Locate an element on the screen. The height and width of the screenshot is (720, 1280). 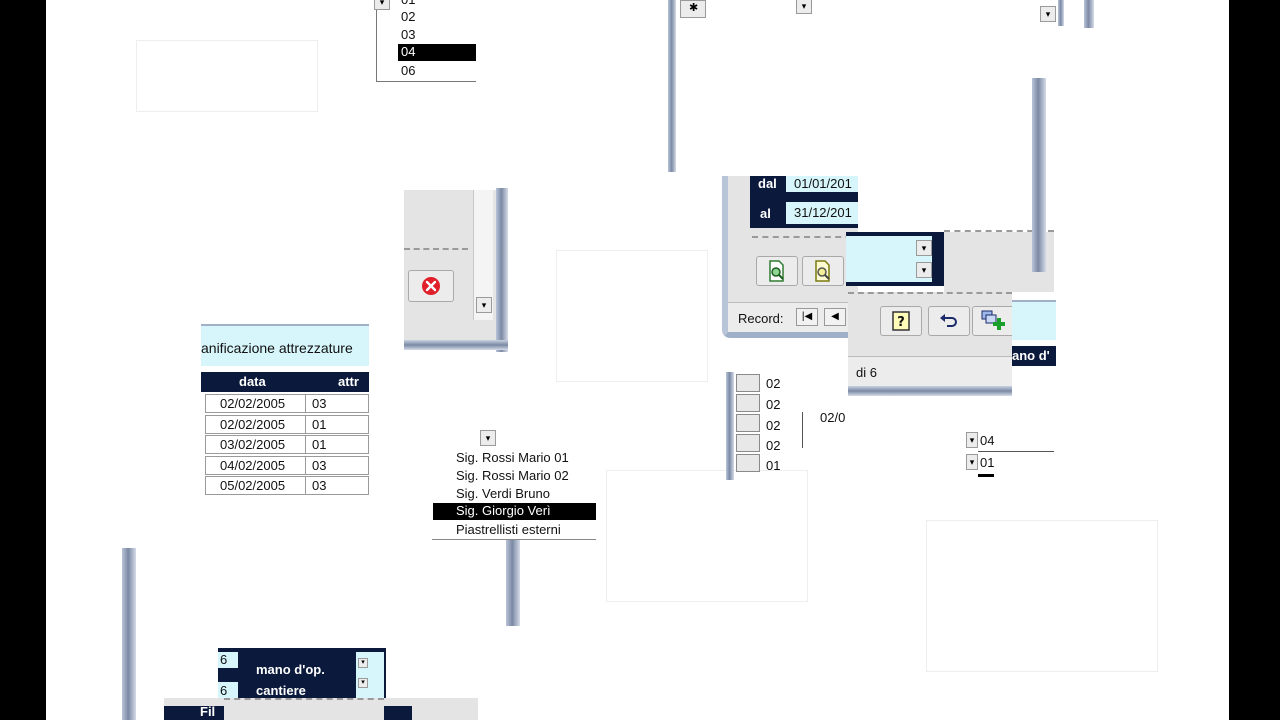
record-count: di 6 is located at coordinates (866, 372).